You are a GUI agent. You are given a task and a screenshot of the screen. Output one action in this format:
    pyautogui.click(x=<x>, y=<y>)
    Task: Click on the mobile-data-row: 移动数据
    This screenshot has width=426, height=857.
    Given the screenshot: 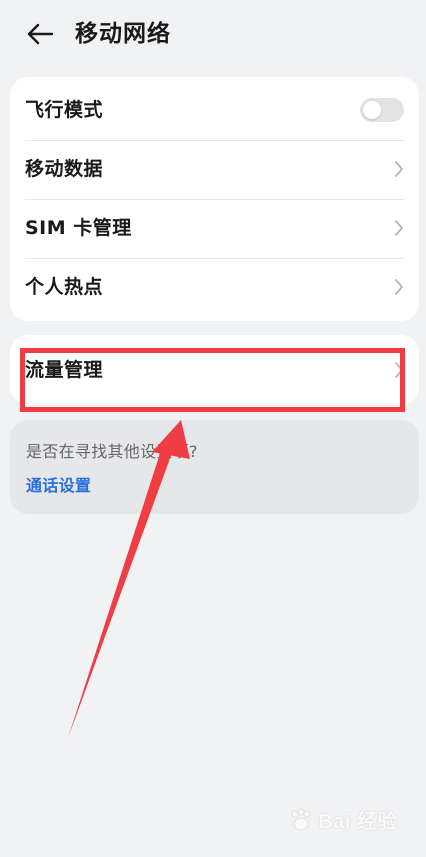 What is the action you would take?
    pyautogui.click(x=214, y=169)
    